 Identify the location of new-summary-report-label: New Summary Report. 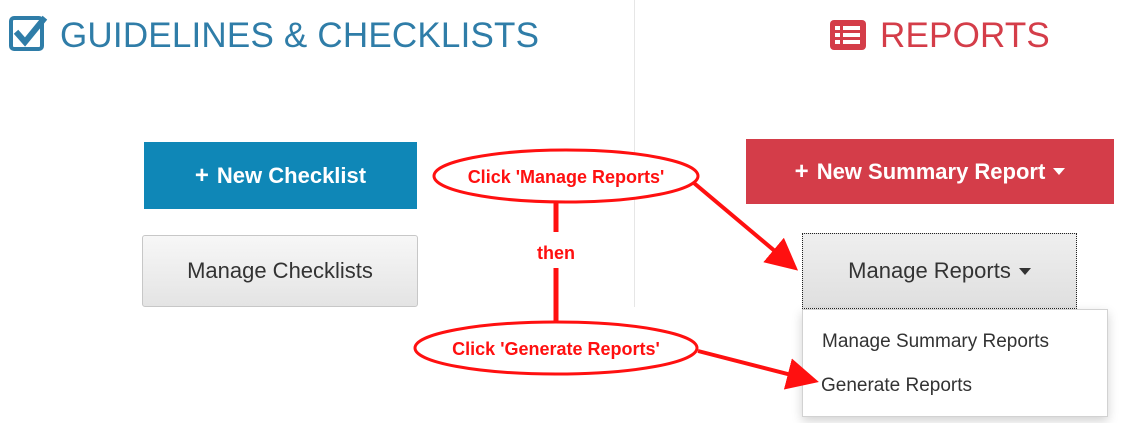
(931, 171).